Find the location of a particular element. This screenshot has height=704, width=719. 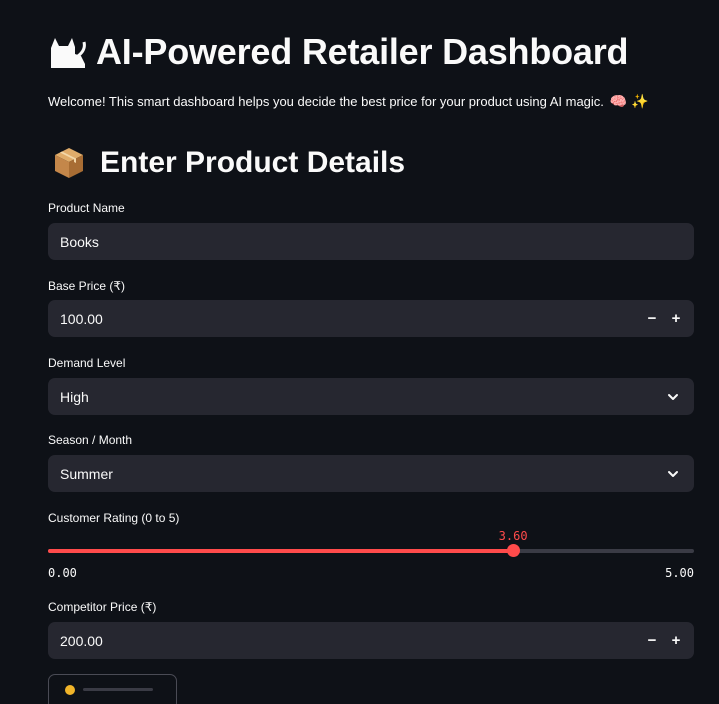

base-price-value: 100.00 is located at coordinates (81, 318).